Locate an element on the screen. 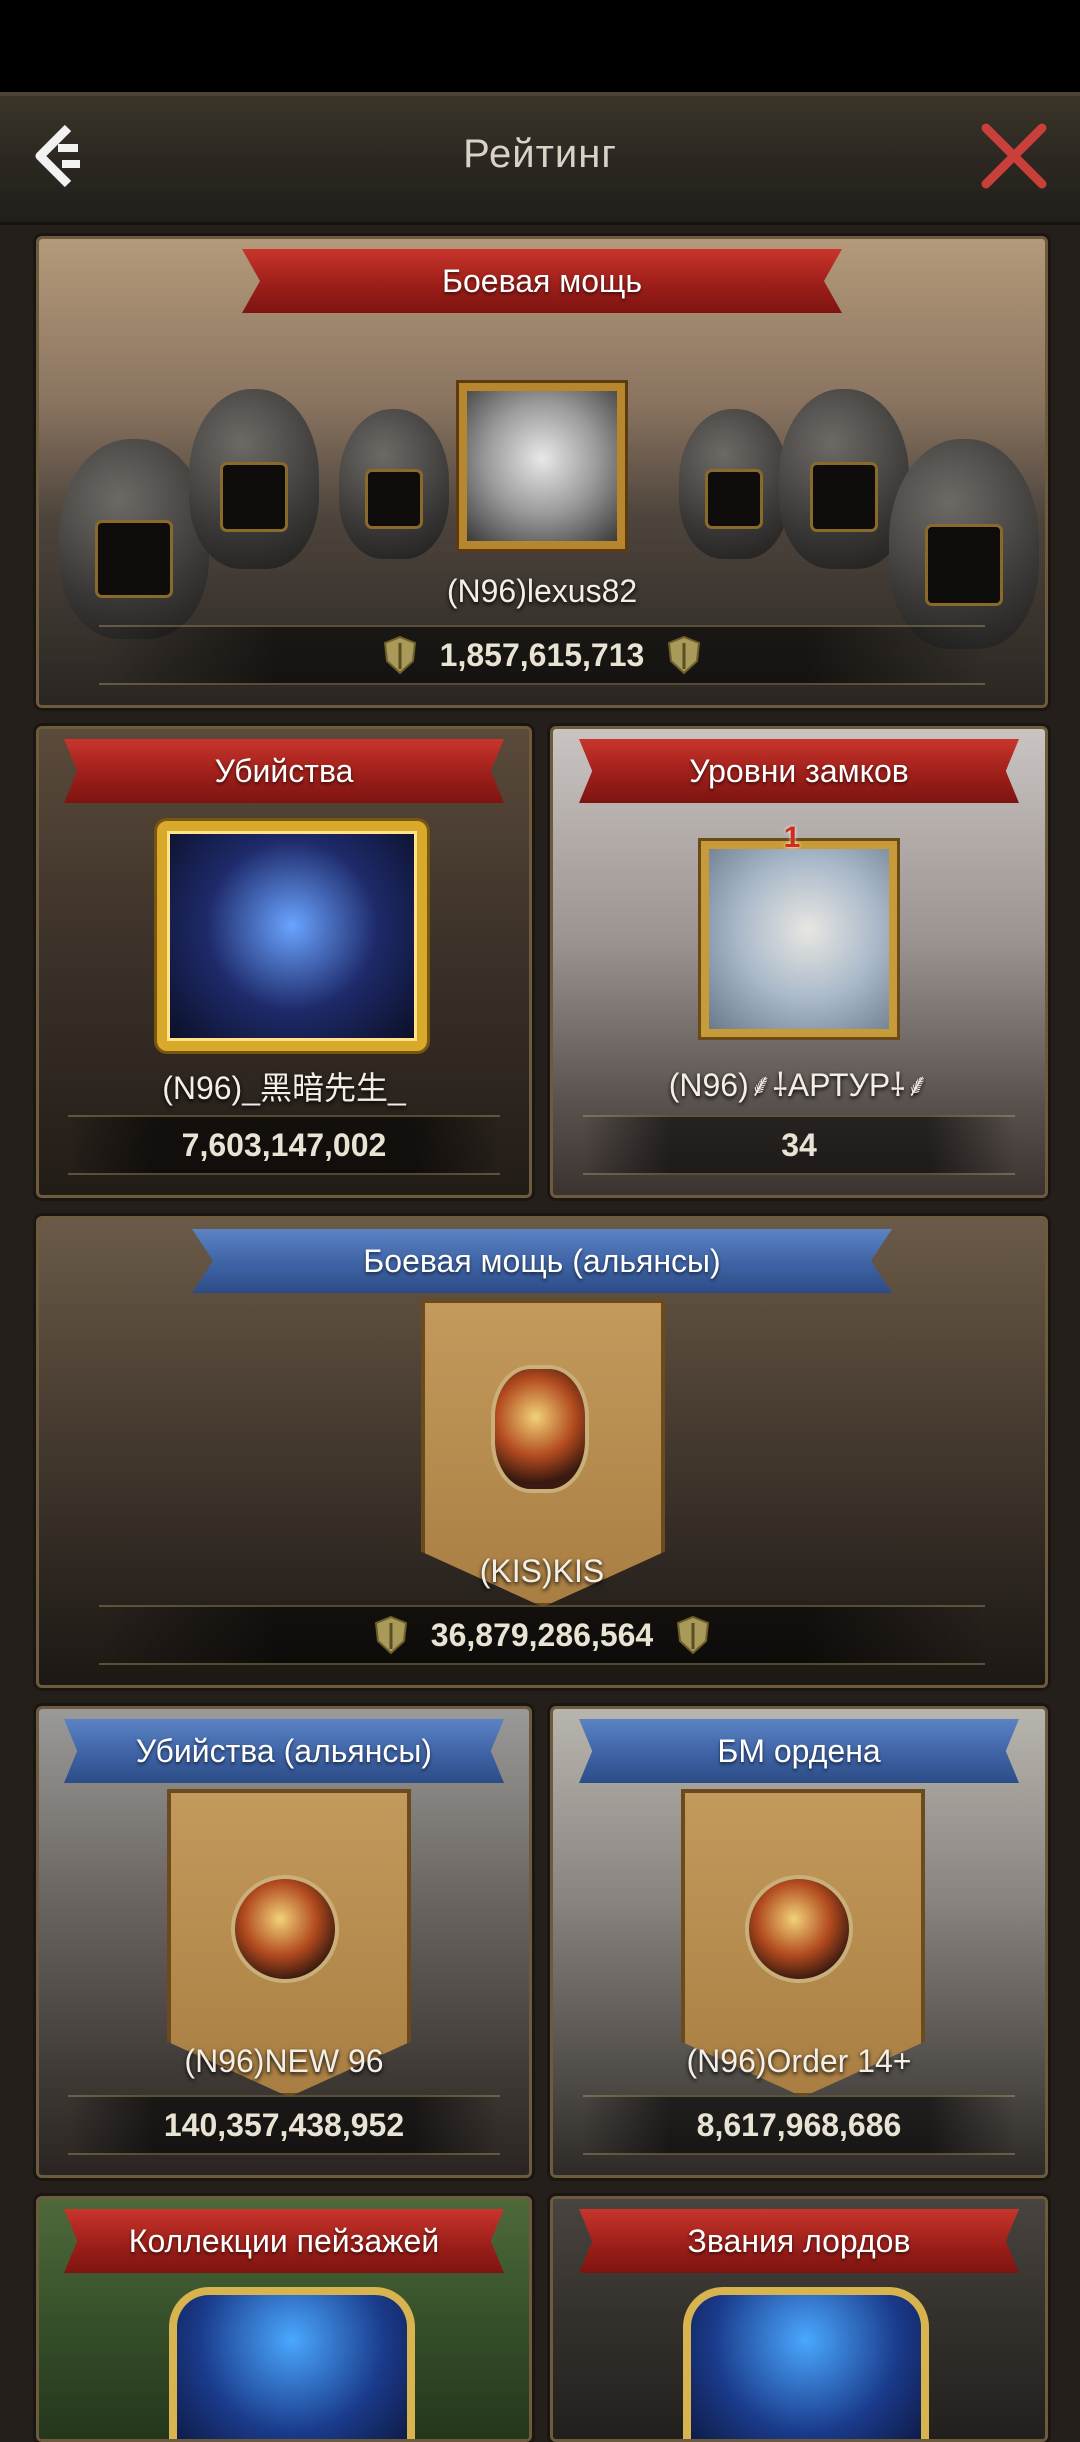  alliance-power-value-bar: 36,879,286,564 is located at coordinates (542, 1635).